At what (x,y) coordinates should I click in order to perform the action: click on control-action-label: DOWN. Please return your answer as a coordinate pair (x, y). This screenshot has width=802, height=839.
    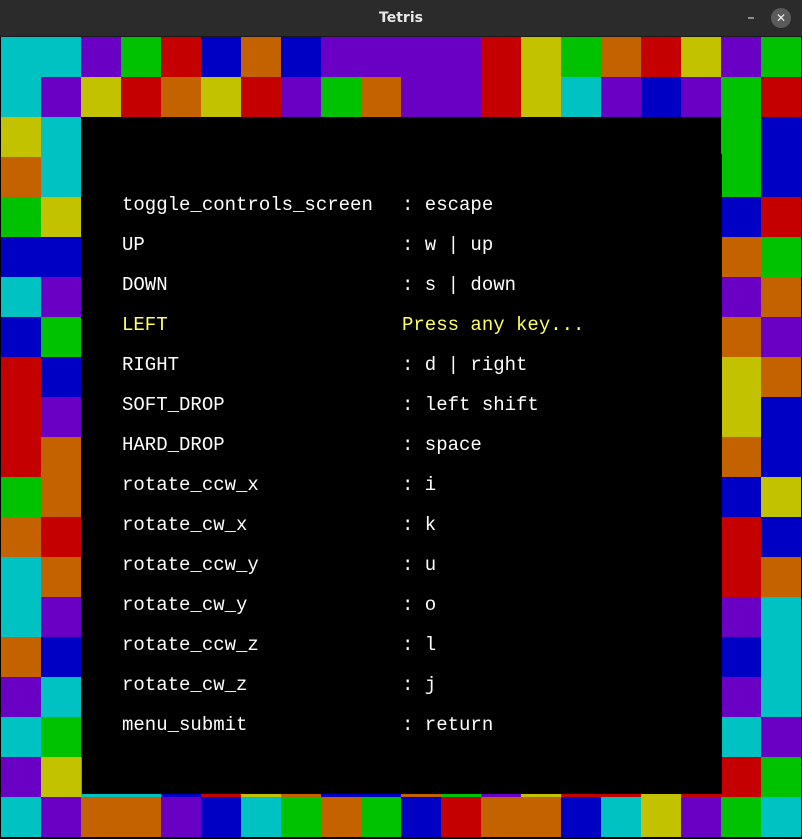
    Looking at the image, I should click on (145, 285).